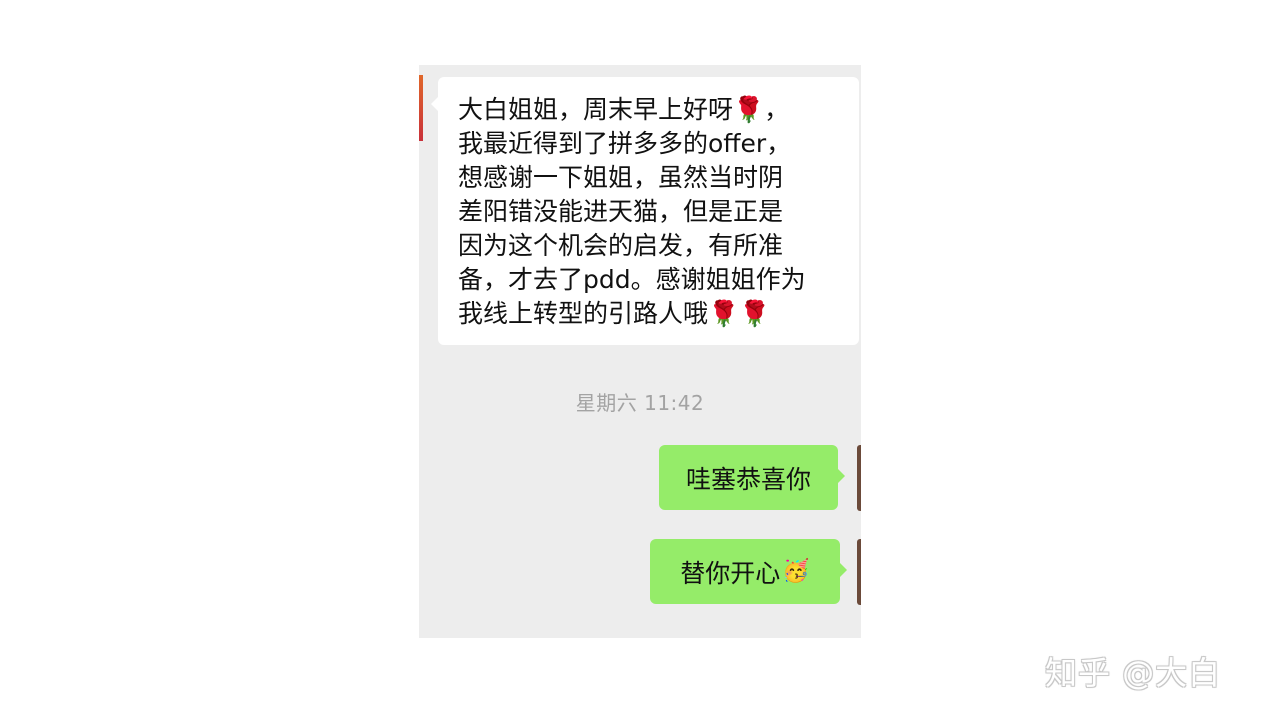 Image resolution: width=1280 pixels, height=720 pixels. Describe the element at coordinates (421, 108) in the screenshot. I see `sender-avatar` at that location.